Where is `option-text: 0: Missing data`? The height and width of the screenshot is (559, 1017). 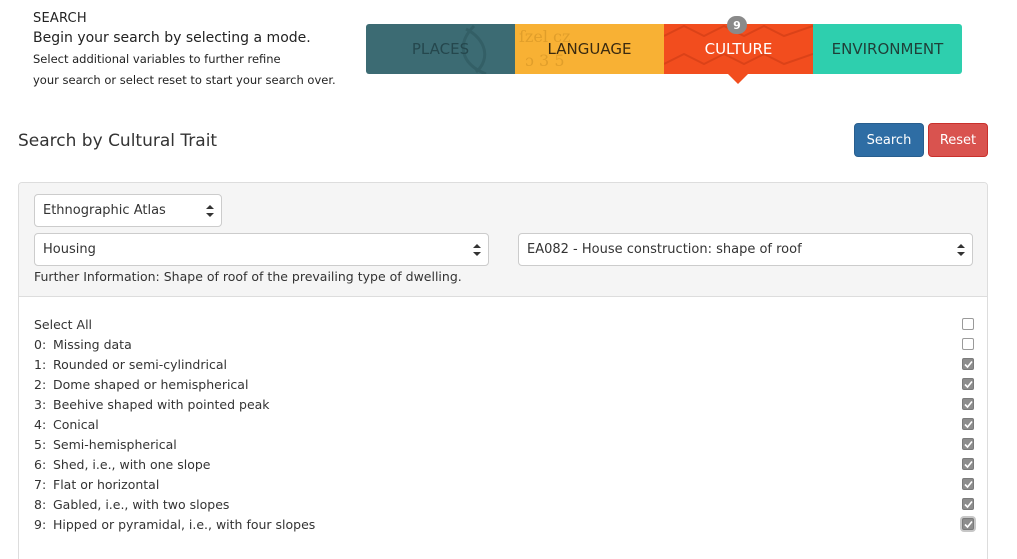
option-text: 0: Missing data is located at coordinates (83, 344).